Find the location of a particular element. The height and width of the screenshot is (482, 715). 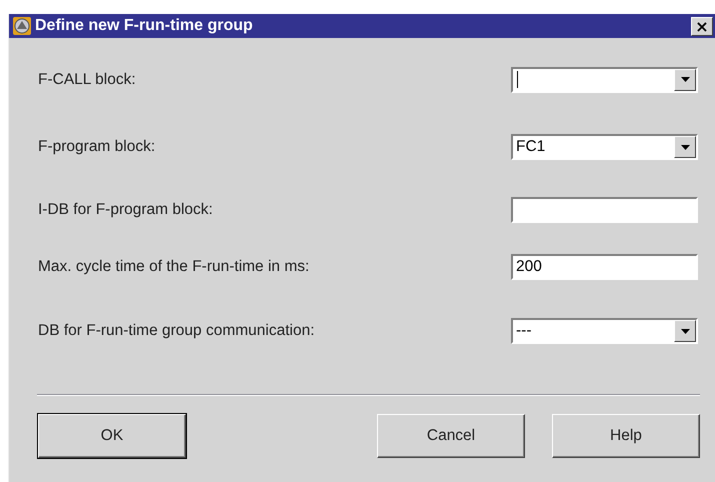

dropdown-field: --- is located at coordinates (604, 331).